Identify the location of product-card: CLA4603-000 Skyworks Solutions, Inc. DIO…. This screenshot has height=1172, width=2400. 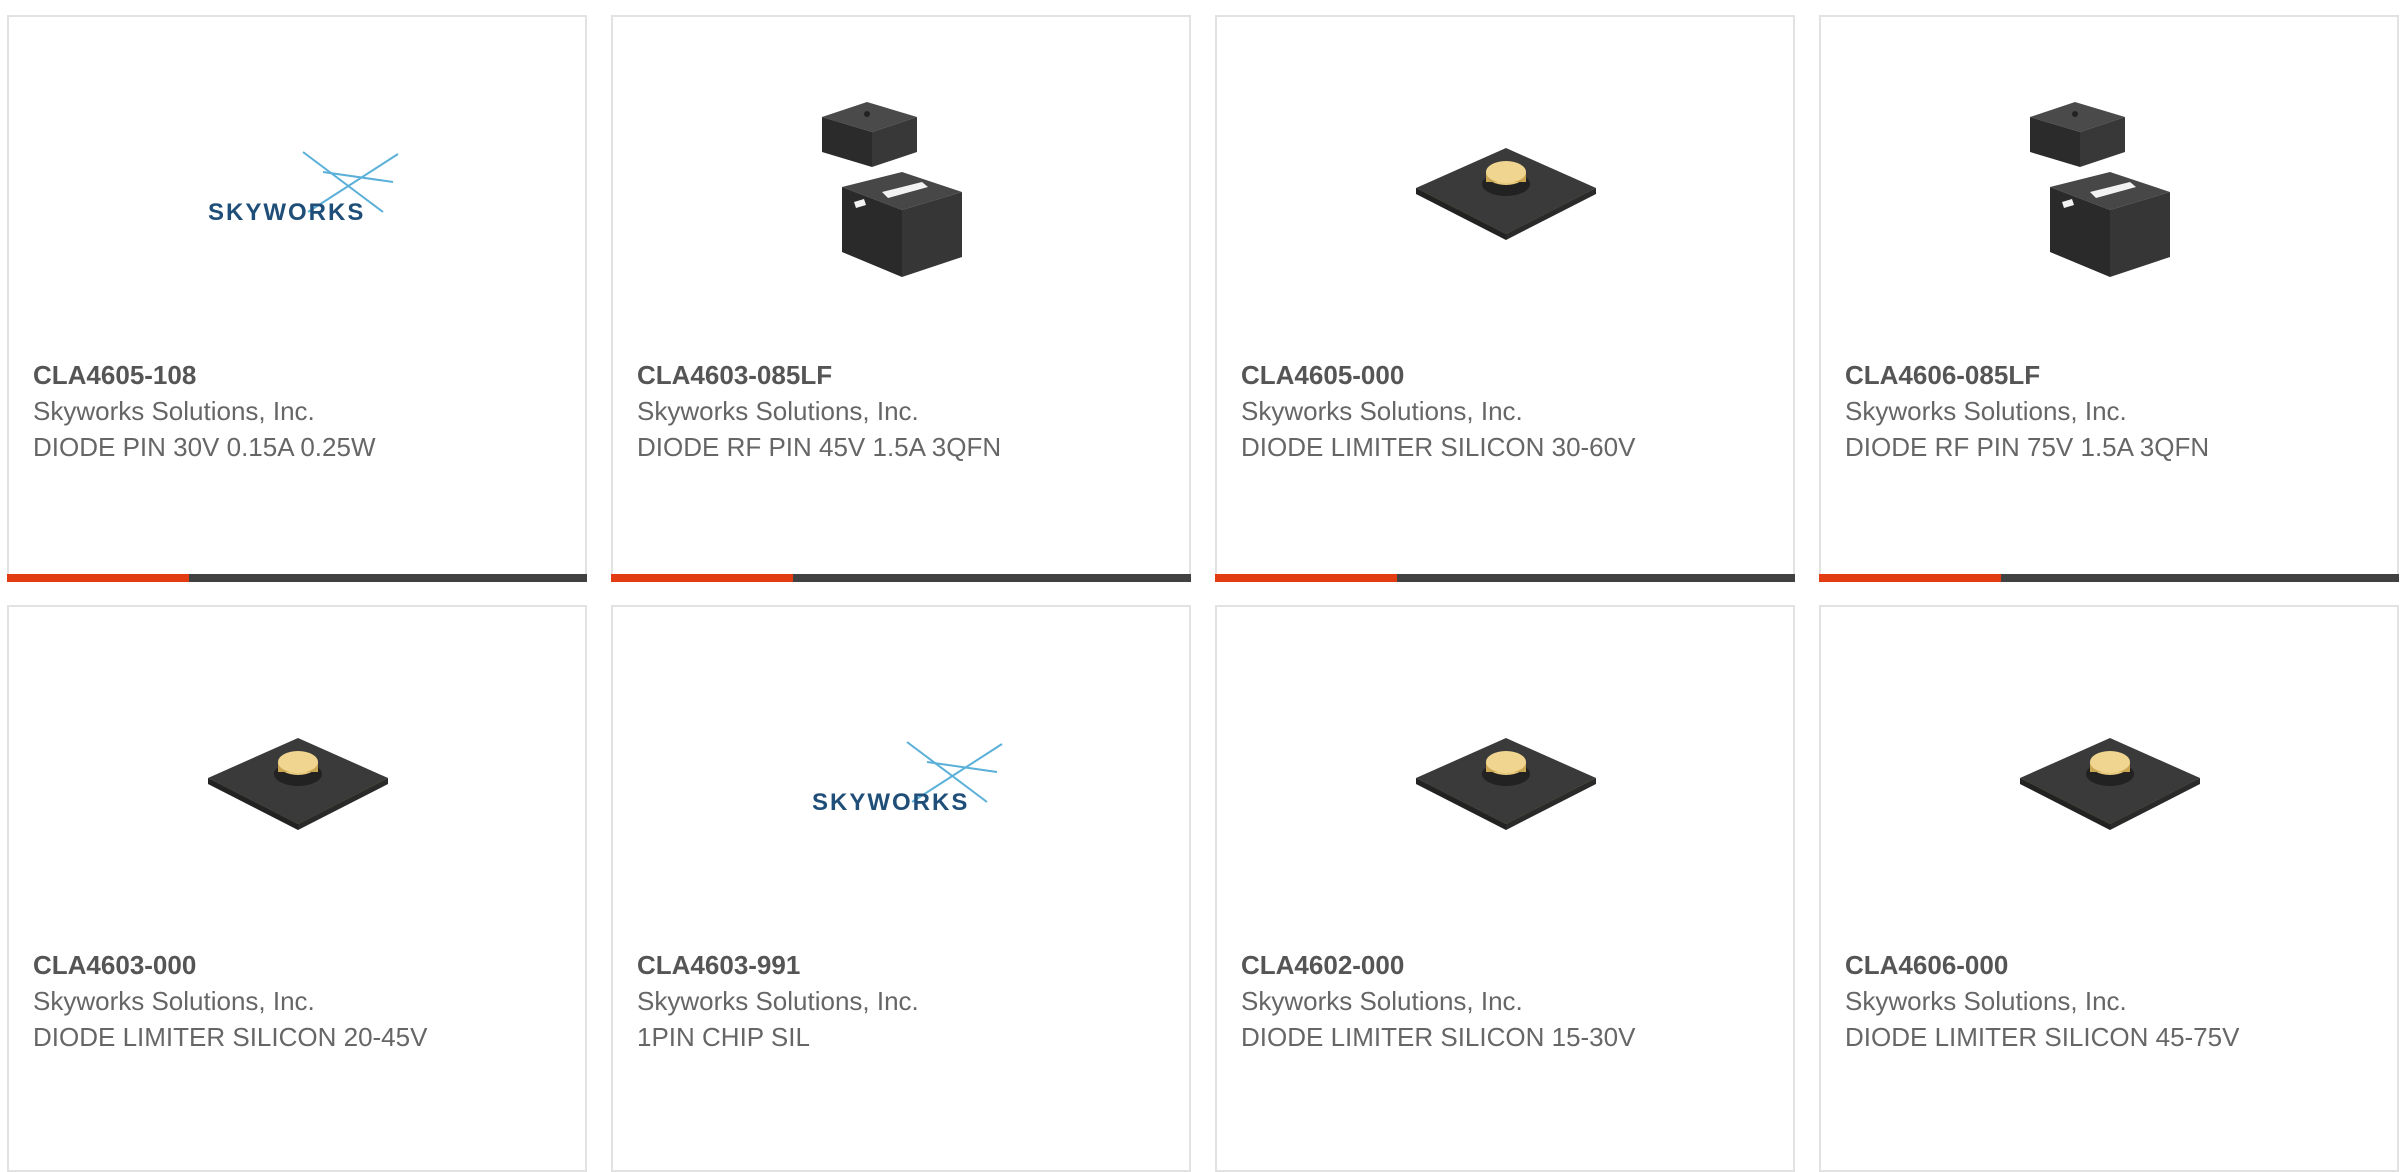
(297, 888).